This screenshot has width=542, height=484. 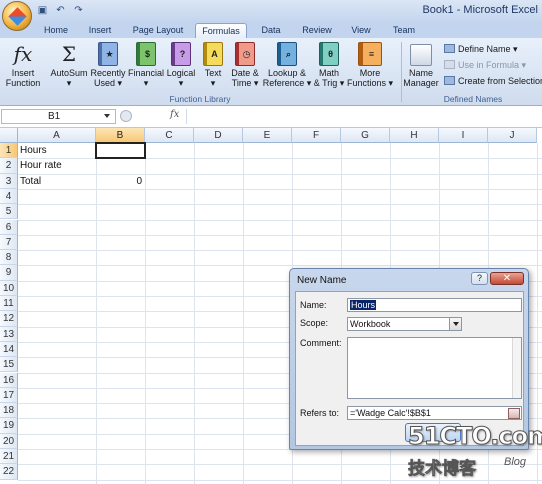 I want to click on logical-button: ? Logical ▾, so click(x=181, y=65).